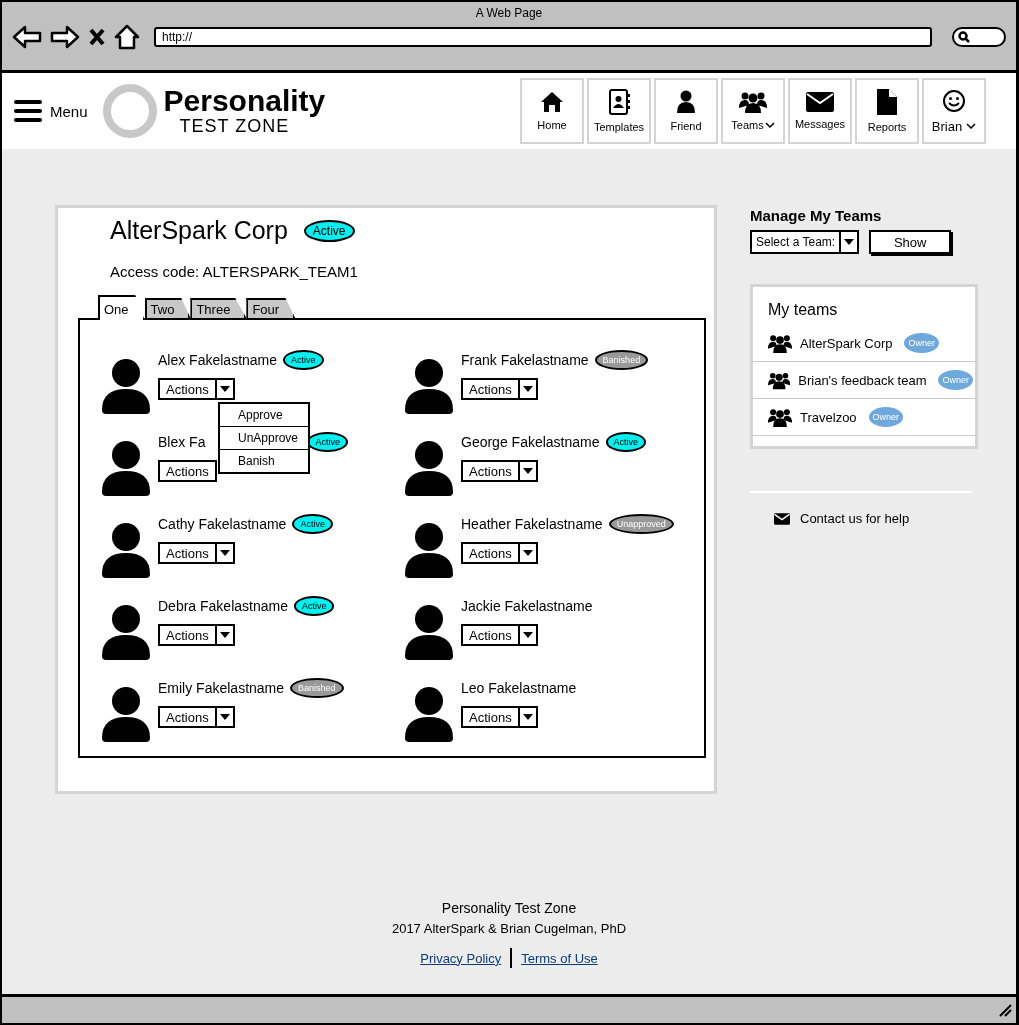 This screenshot has width=1019, height=1025. Describe the element at coordinates (461, 958) in the screenshot. I see `footer-link: Privacy Policy` at that location.